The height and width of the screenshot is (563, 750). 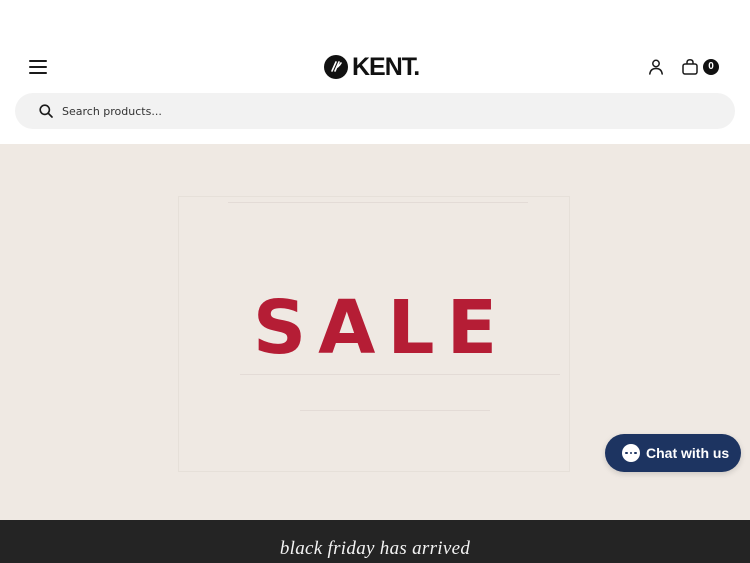 I want to click on shopping-bag-icon, so click(x=690, y=67).